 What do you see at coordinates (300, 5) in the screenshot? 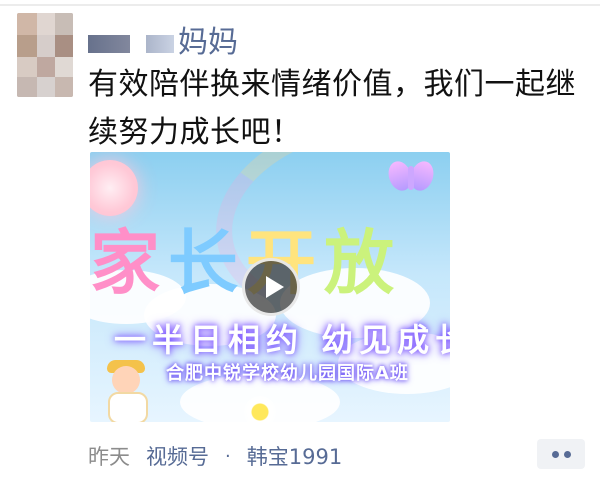
I see `top-divider` at bounding box center [300, 5].